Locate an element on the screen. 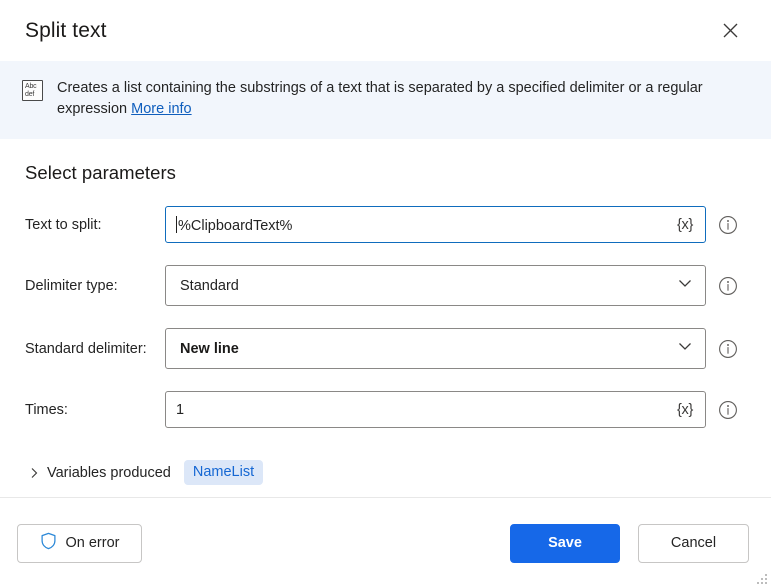 The height and width of the screenshot is (588, 771). variable-picker-button-times: {x} is located at coordinates (685, 410).